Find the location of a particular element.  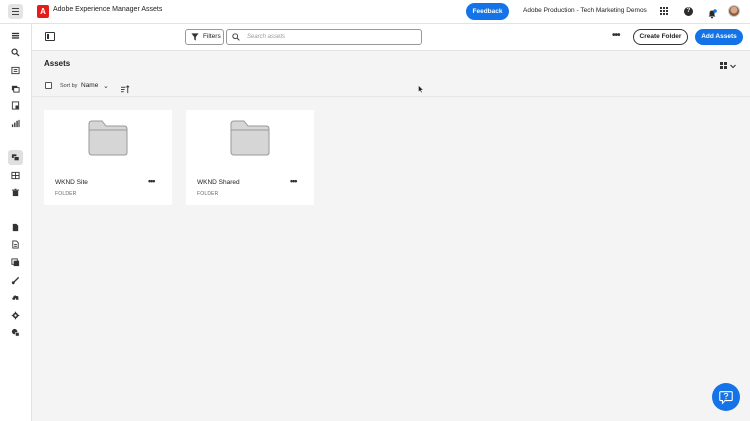

filter-icon is located at coordinates (195, 37).